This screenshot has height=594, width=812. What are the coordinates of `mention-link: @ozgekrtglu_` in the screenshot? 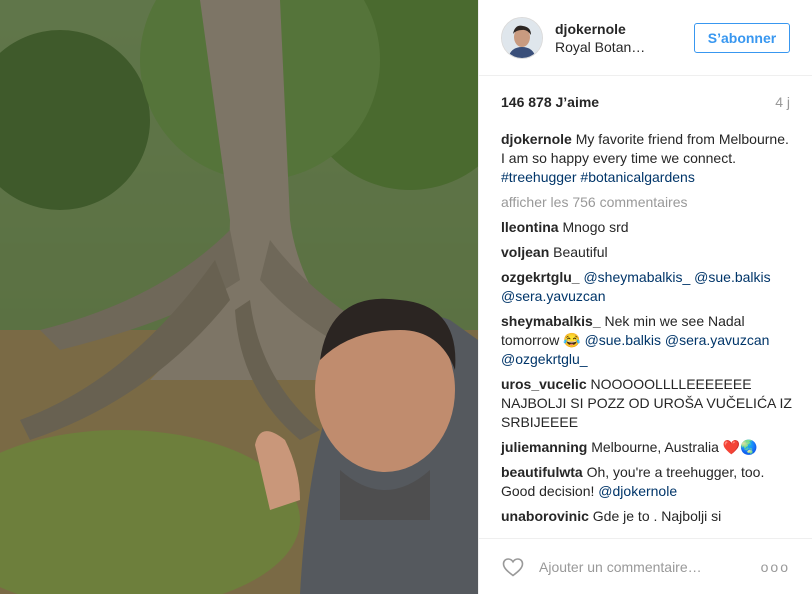 It's located at (544, 359).